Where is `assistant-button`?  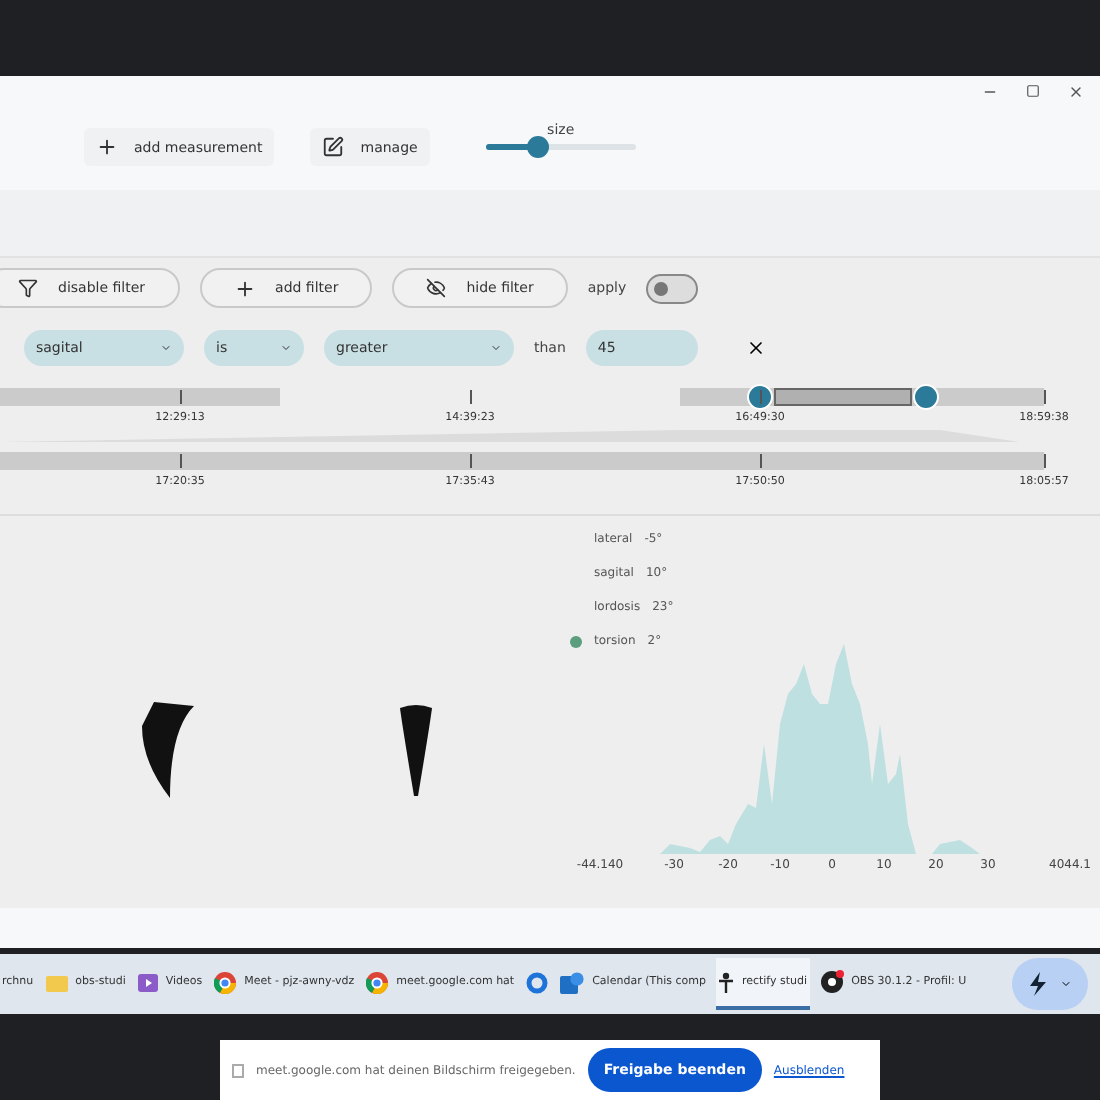
assistant-button is located at coordinates (1050, 984).